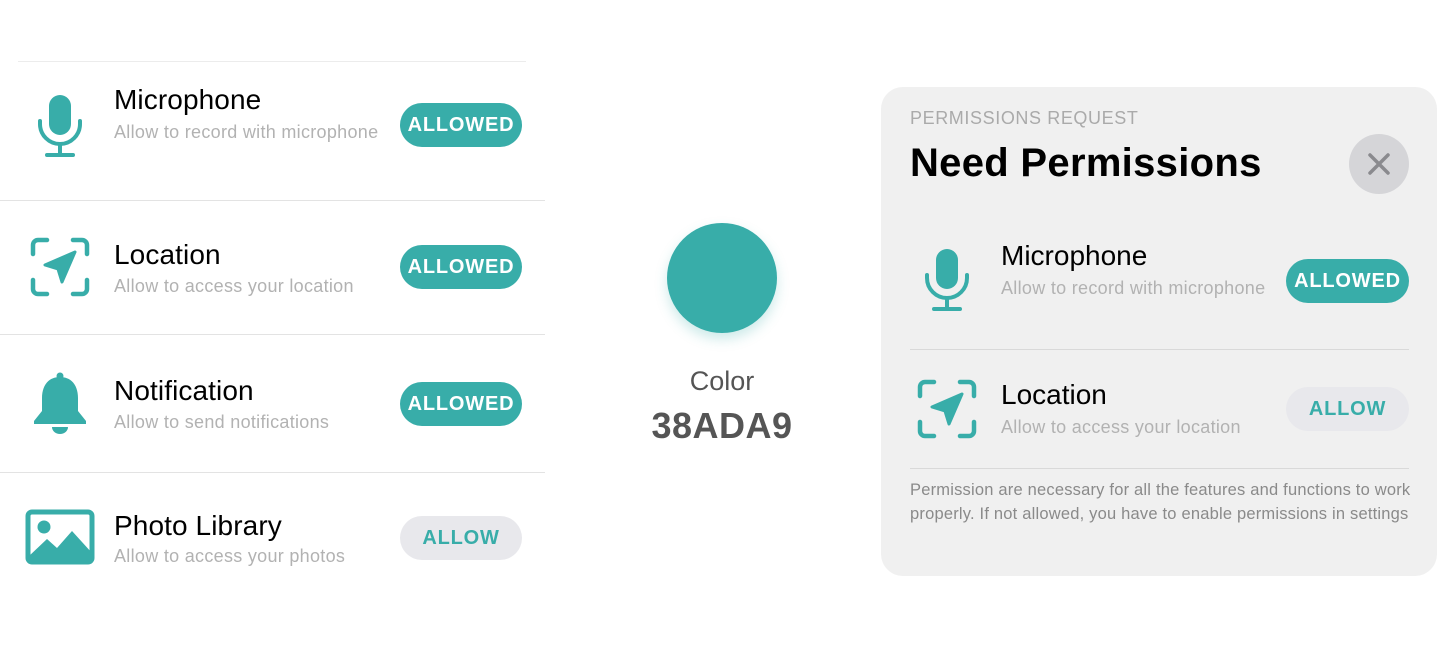 The image size is (1438, 664). Describe the element at coordinates (461, 538) in the screenshot. I see `photo-library-allow-button: ALLOW` at that location.